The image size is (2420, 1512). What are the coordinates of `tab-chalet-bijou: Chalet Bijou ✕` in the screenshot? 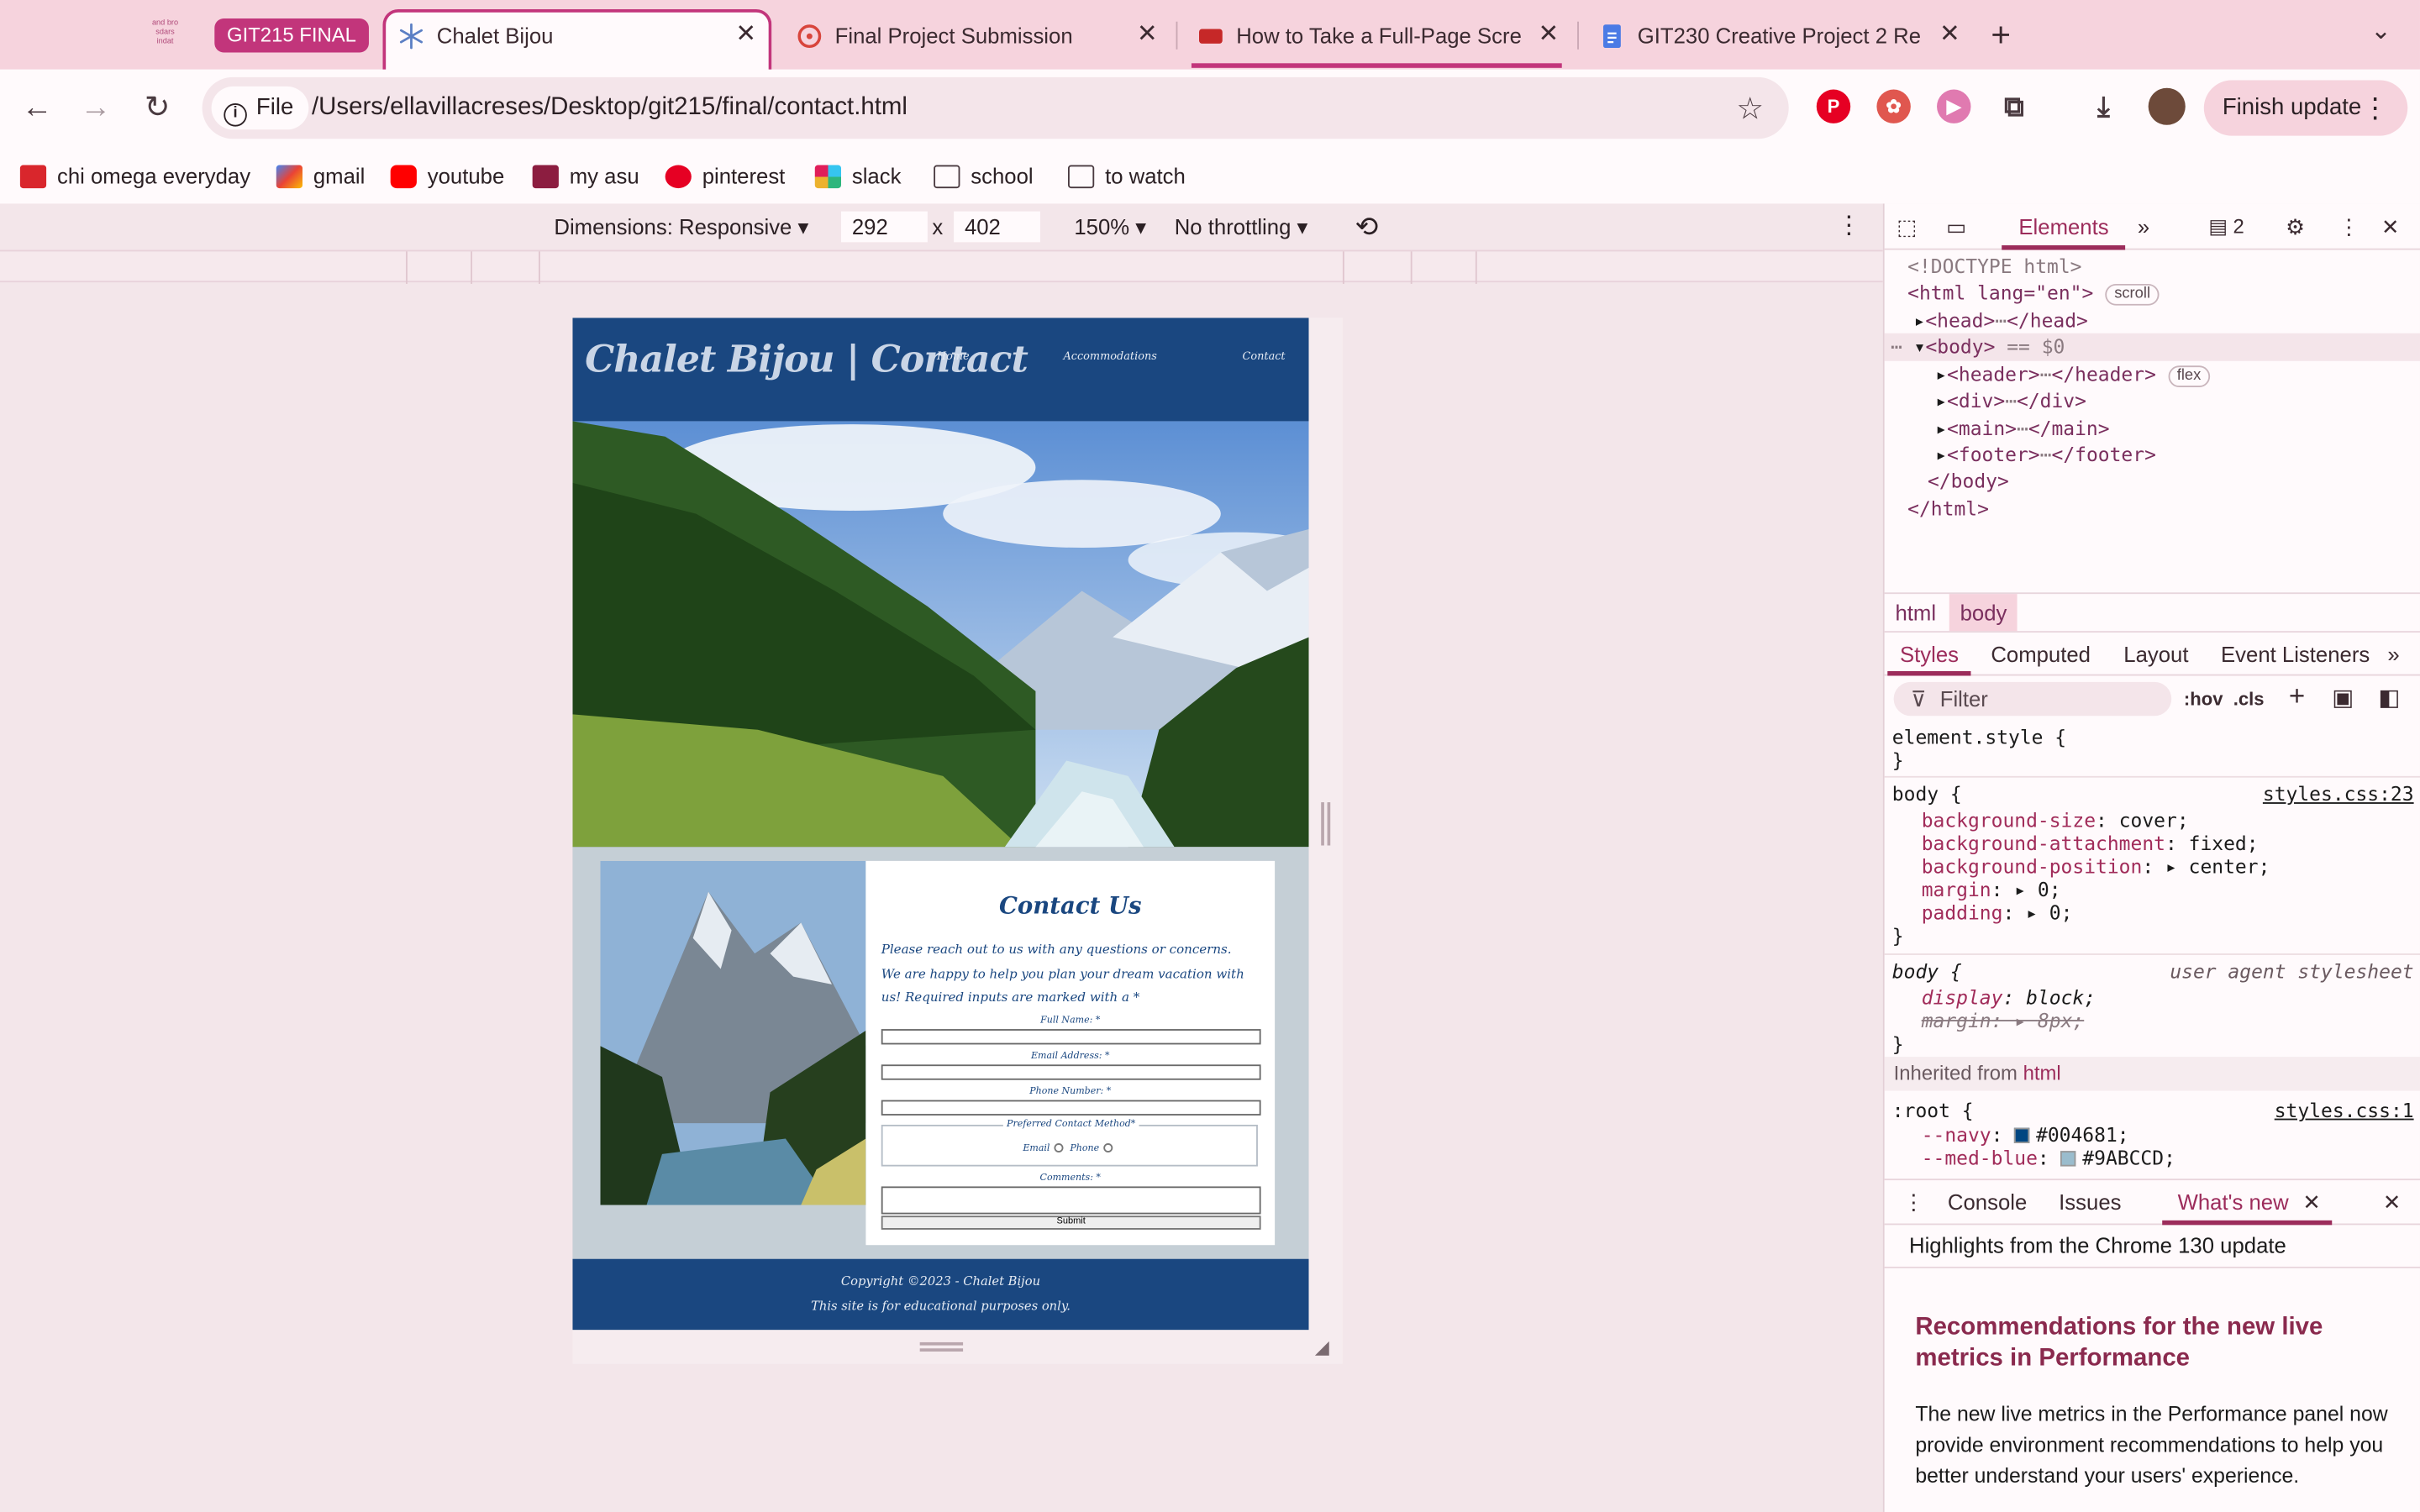 It's located at (577, 40).